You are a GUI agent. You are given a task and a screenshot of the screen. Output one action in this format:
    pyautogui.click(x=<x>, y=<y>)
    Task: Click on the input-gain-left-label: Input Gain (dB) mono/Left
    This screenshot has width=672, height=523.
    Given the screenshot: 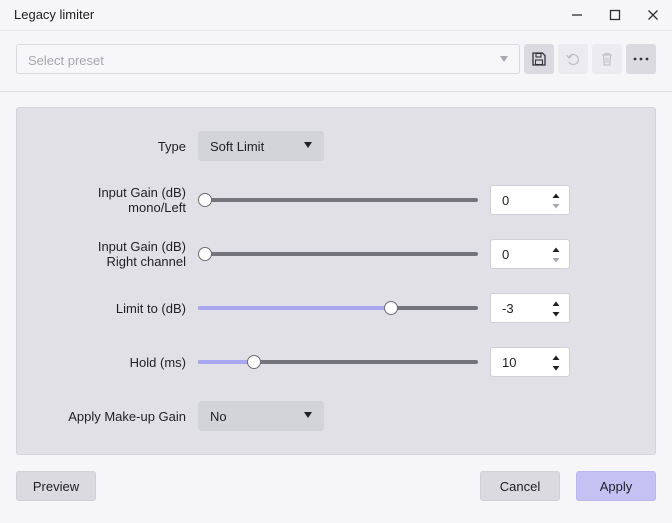 What is the action you would take?
    pyautogui.click(x=142, y=200)
    